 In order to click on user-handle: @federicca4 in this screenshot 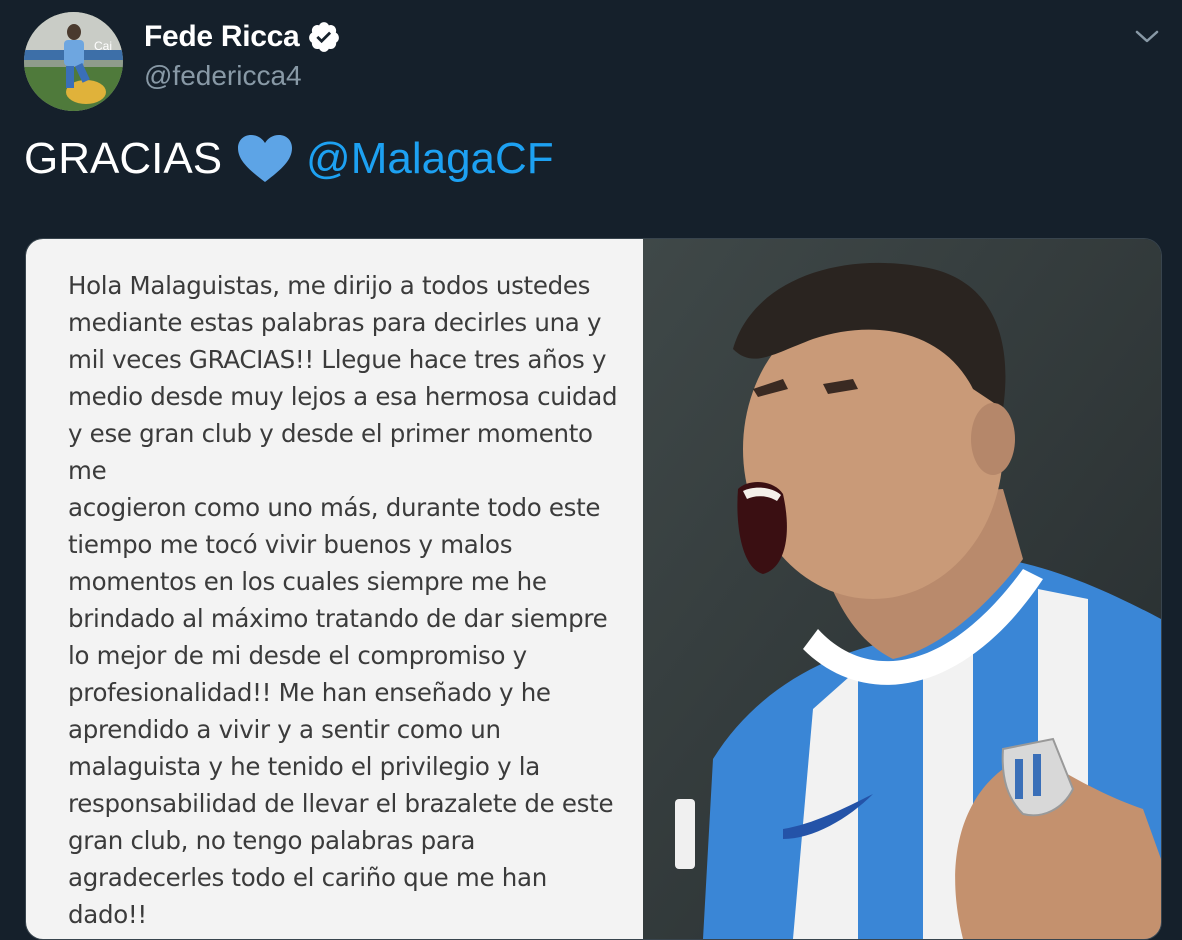, I will do `click(223, 76)`.